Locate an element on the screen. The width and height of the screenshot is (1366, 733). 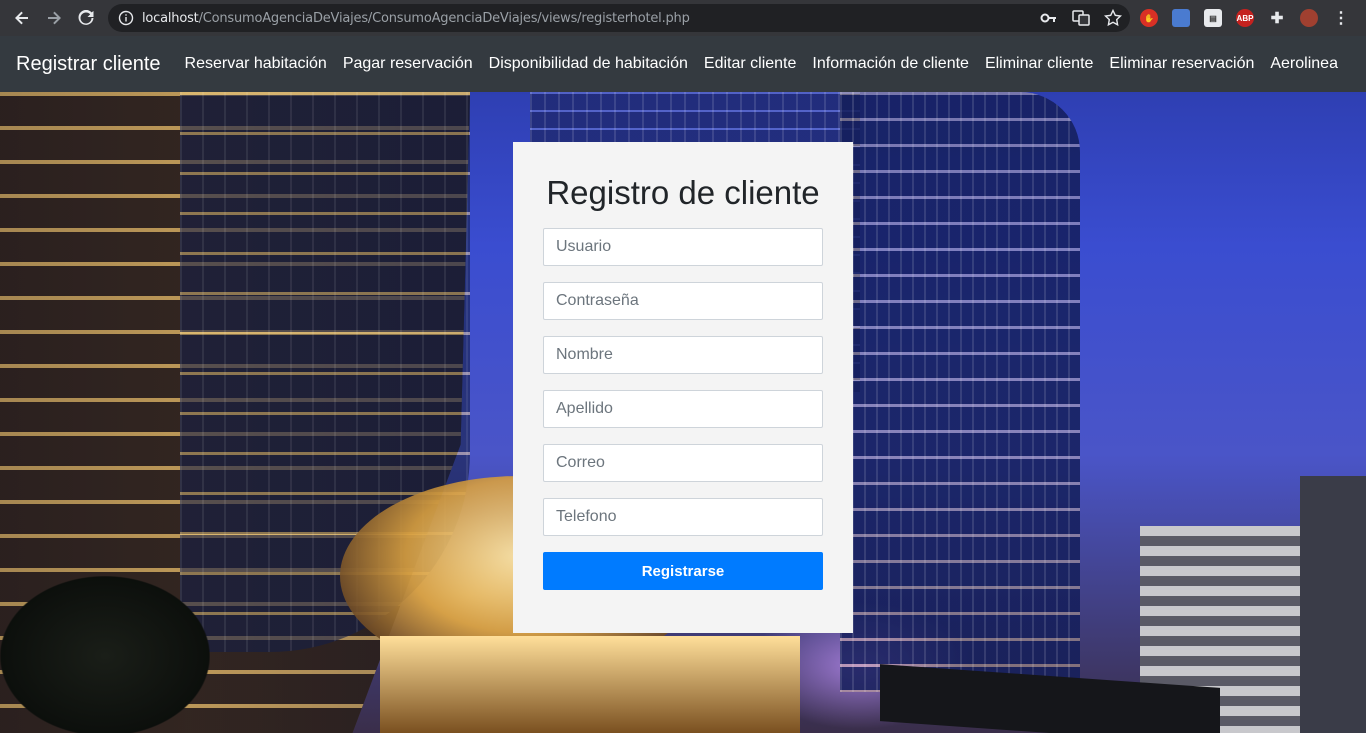
adblock-plus-icon: ABP is located at coordinates (1245, 18).